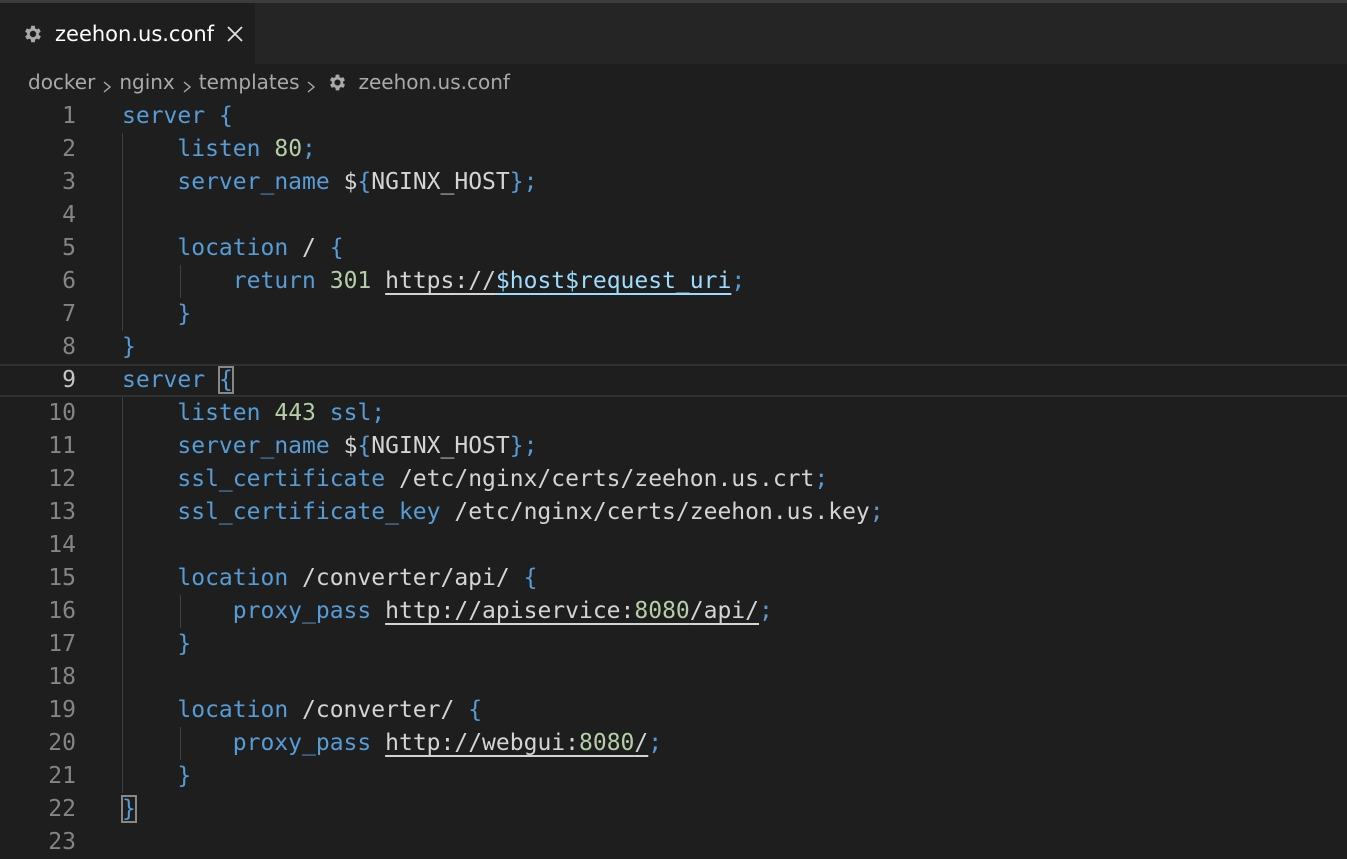 The image size is (1347, 859). Describe the element at coordinates (164, 116) in the screenshot. I see `code-token: server` at that location.